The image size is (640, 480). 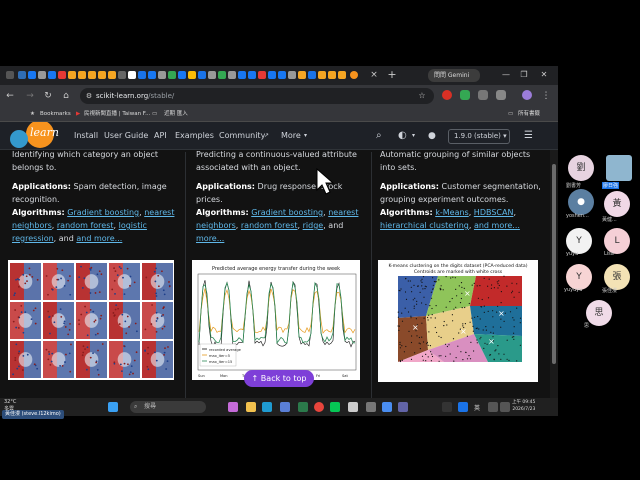 What do you see at coordinates (37, 136) in the screenshot?
I see `scikit-learn-logo: learn` at bounding box center [37, 136].